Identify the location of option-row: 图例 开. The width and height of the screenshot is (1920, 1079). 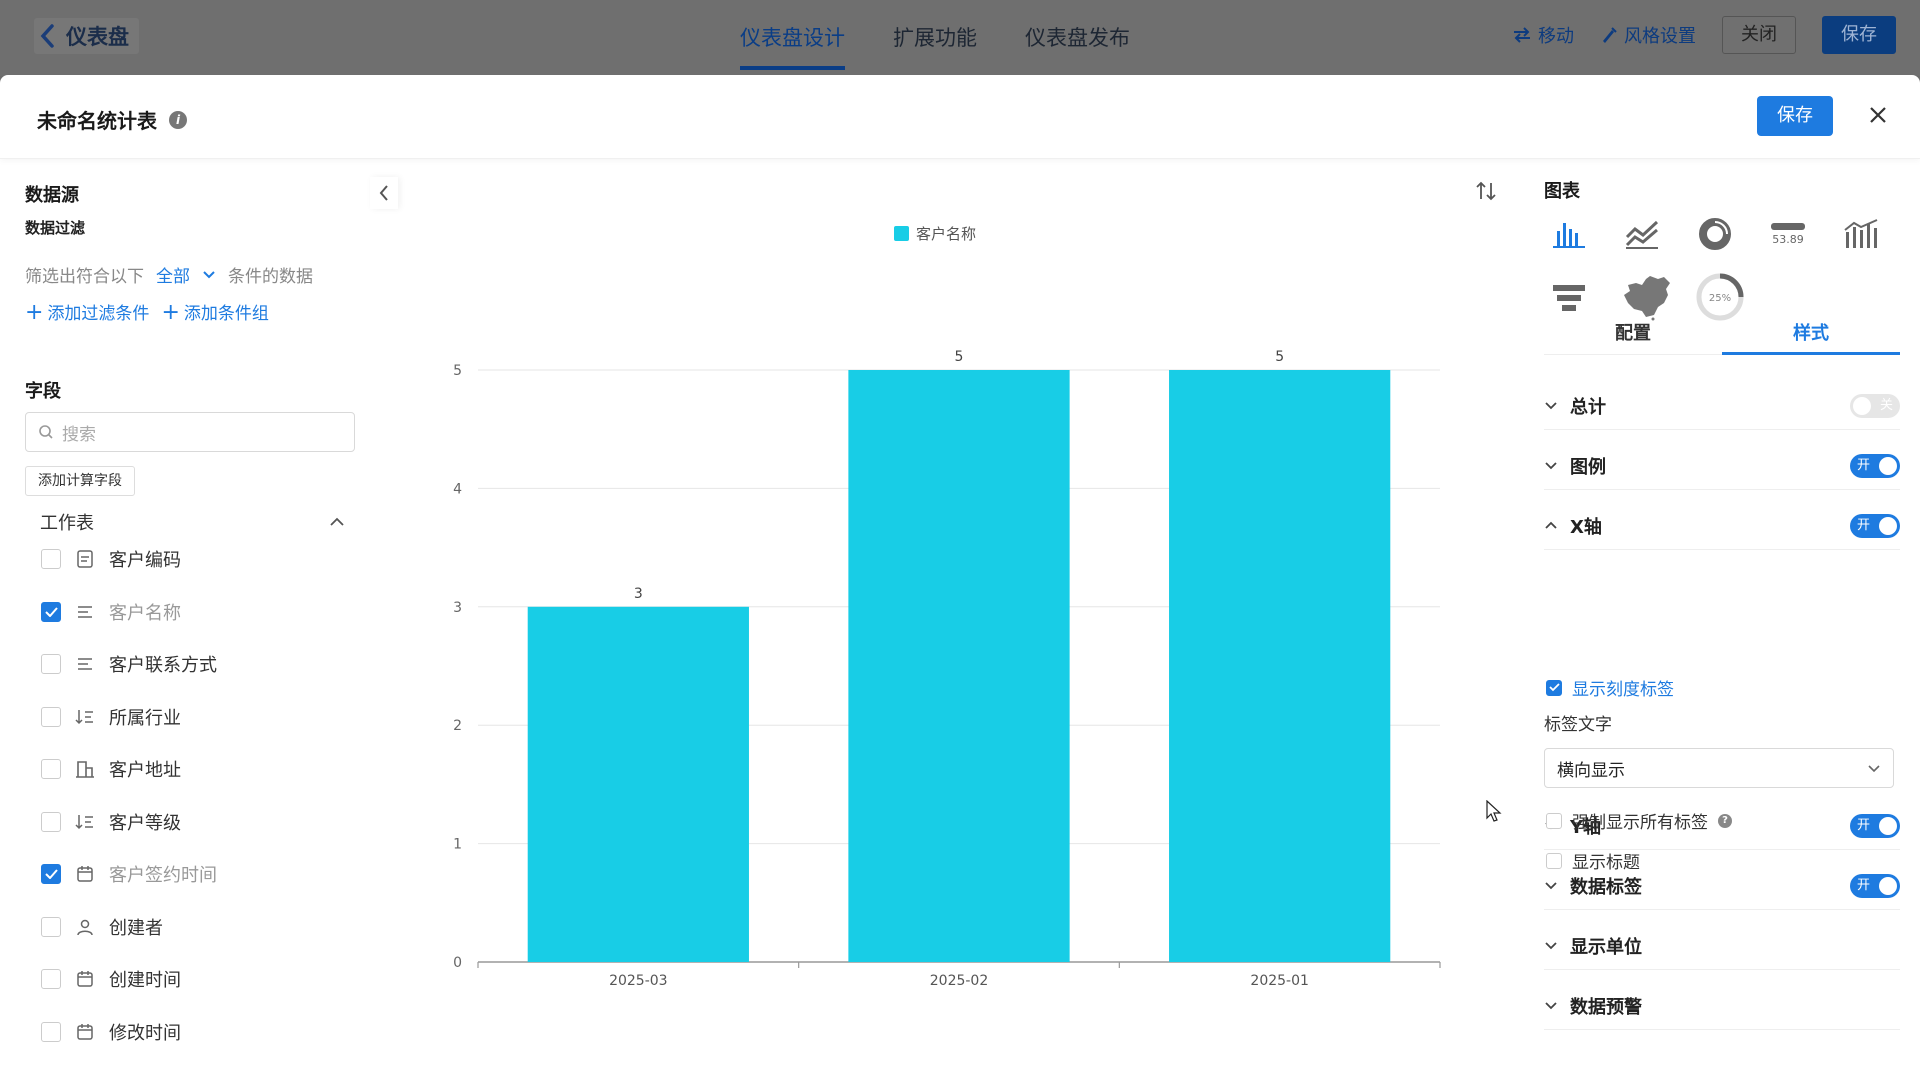
(1722, 466).